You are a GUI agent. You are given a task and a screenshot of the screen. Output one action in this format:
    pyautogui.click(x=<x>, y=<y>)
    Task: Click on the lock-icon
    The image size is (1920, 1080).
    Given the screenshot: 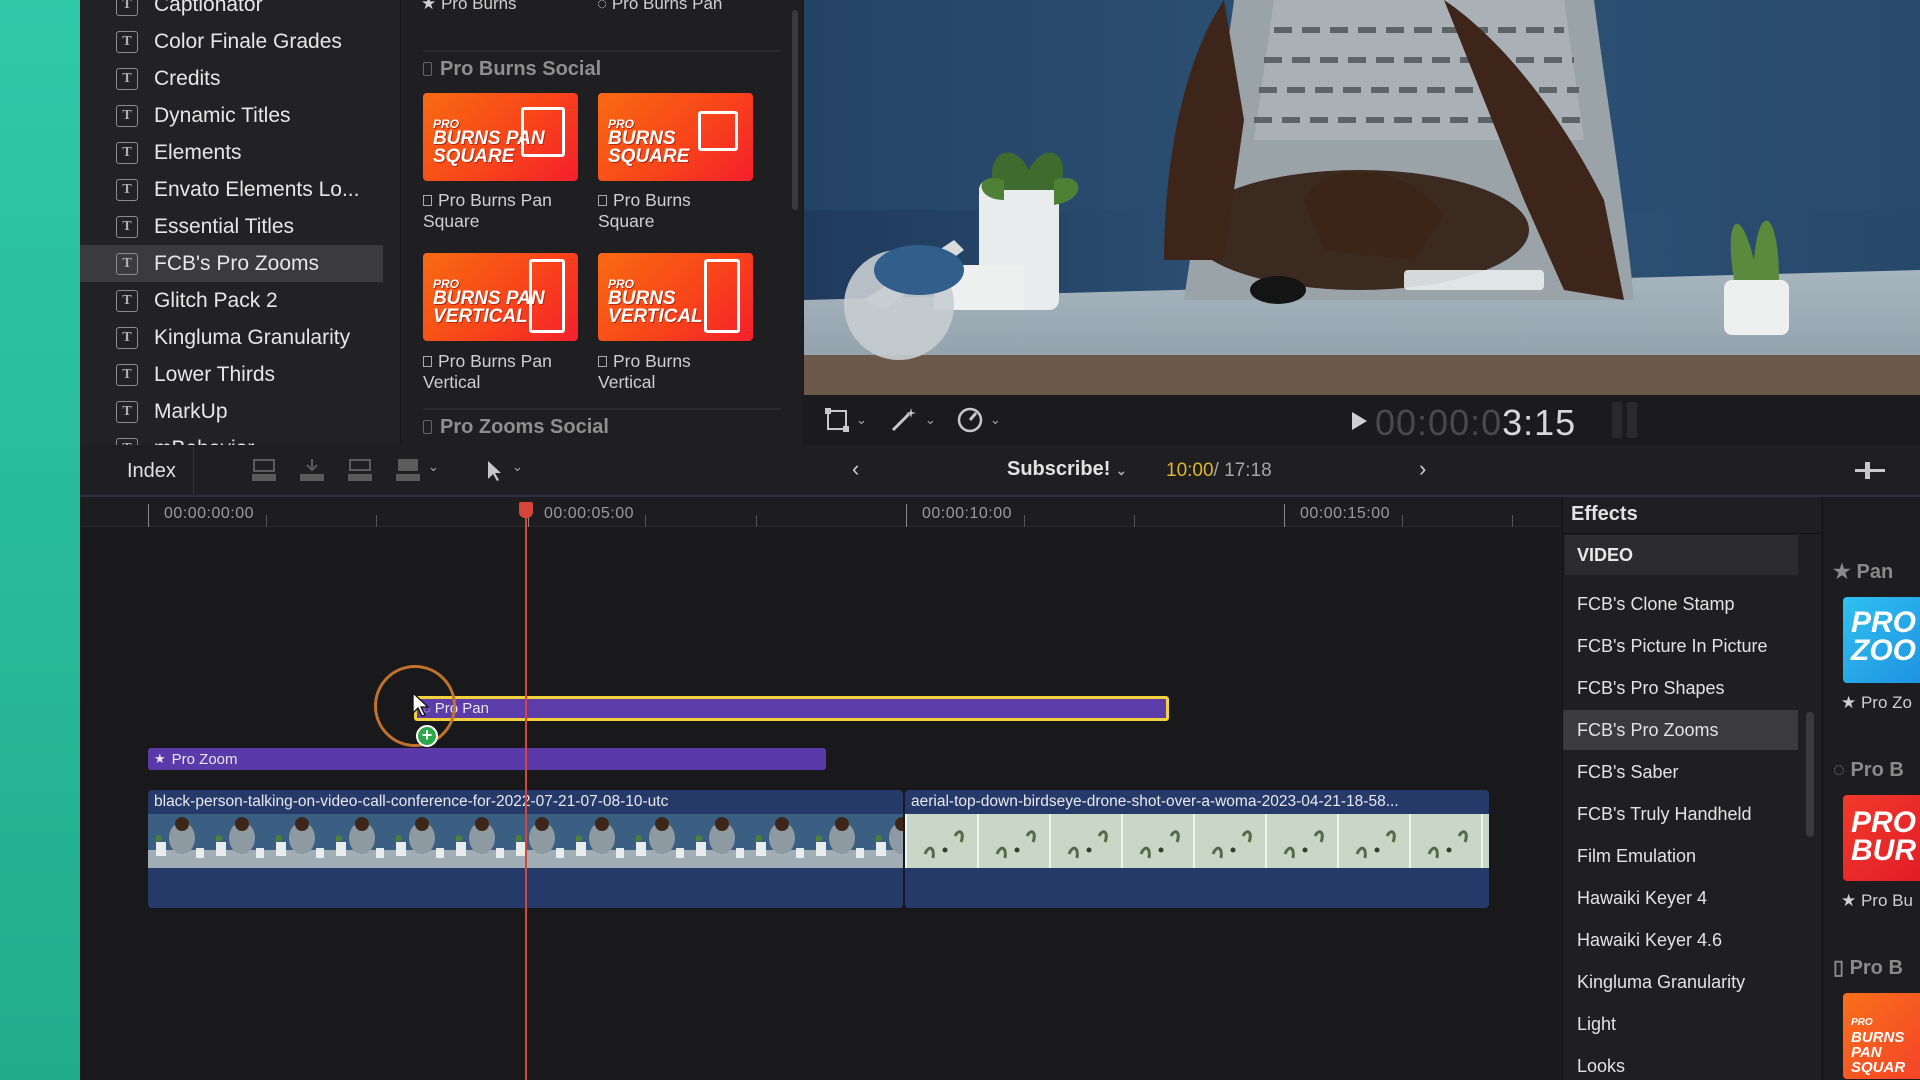 What is the action you would take?
    pyautogui.click(x=427, y=427)
    